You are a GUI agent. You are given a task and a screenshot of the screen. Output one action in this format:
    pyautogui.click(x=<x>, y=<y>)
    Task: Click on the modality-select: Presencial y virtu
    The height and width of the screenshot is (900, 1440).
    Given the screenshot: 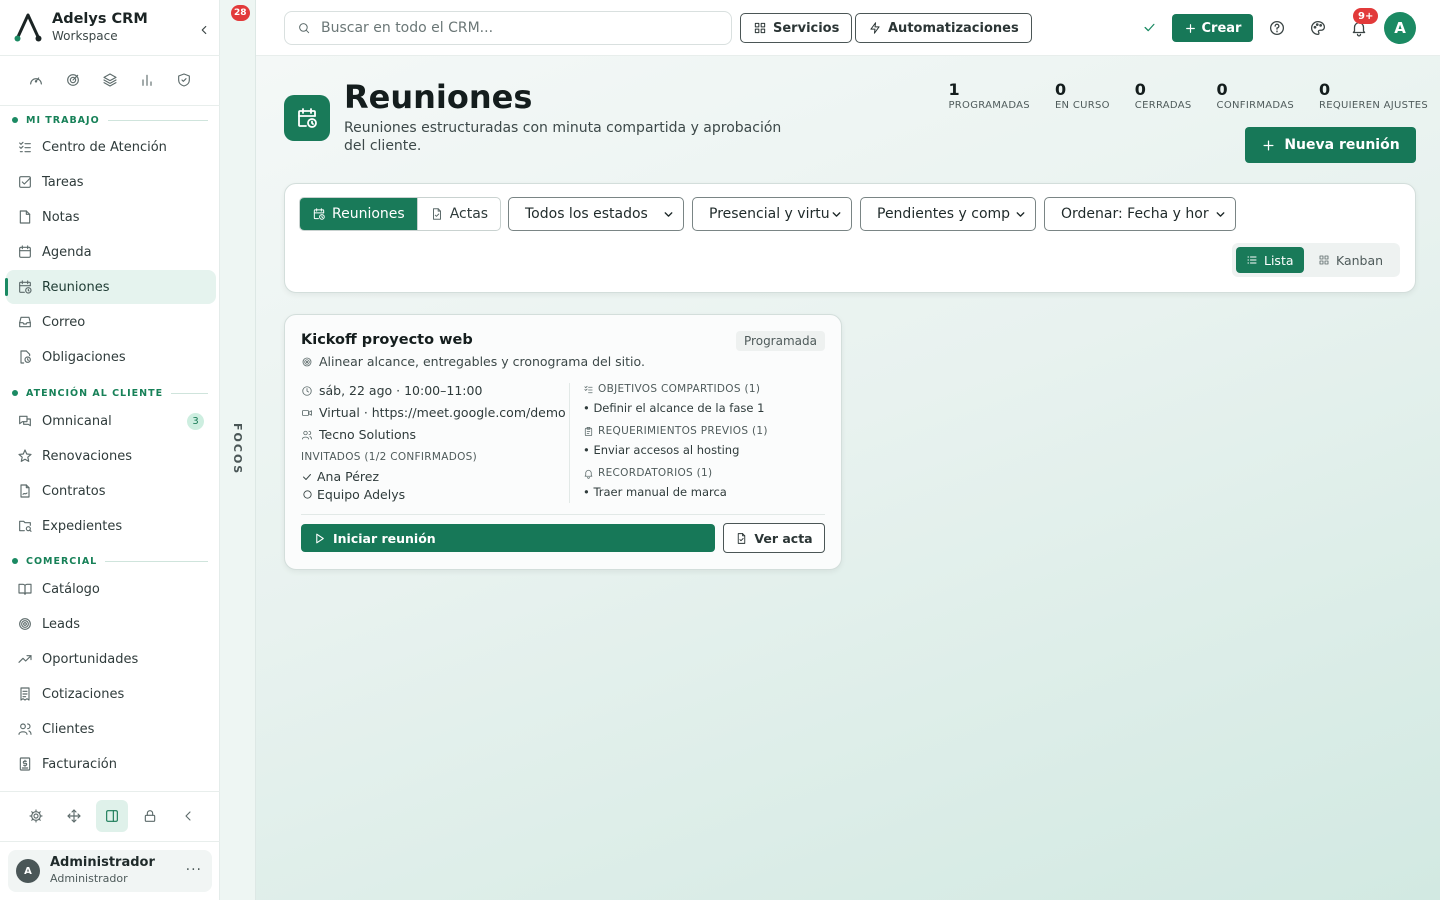 What is the action you would take?
    pyautogui.click(x=772, y=214)
    